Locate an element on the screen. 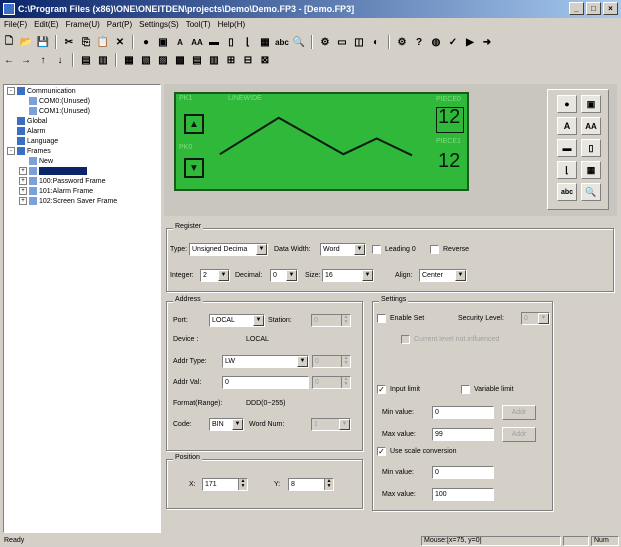 The image size is (621, 547). tree-item: Language is located at coordinates (82, 142).